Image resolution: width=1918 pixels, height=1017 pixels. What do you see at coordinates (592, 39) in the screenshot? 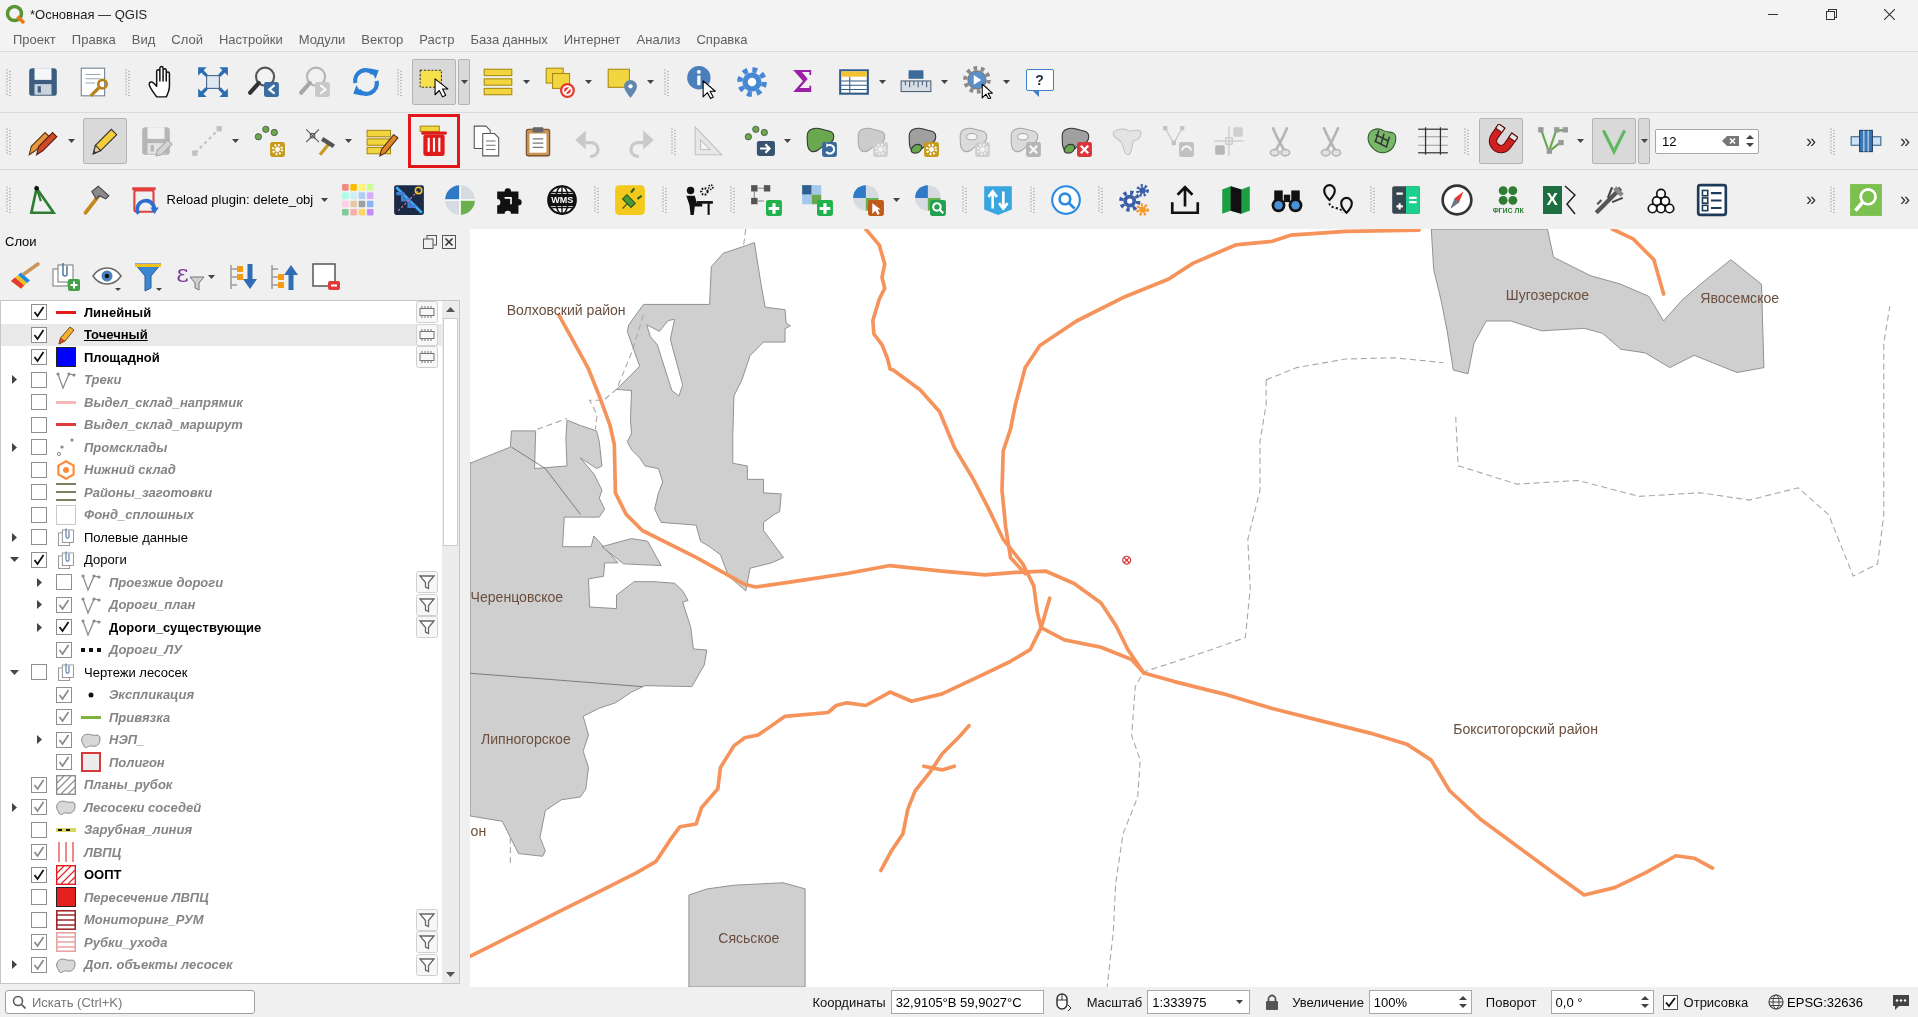
I see `menu-item: Интернет` at bounding box center [592, 39].